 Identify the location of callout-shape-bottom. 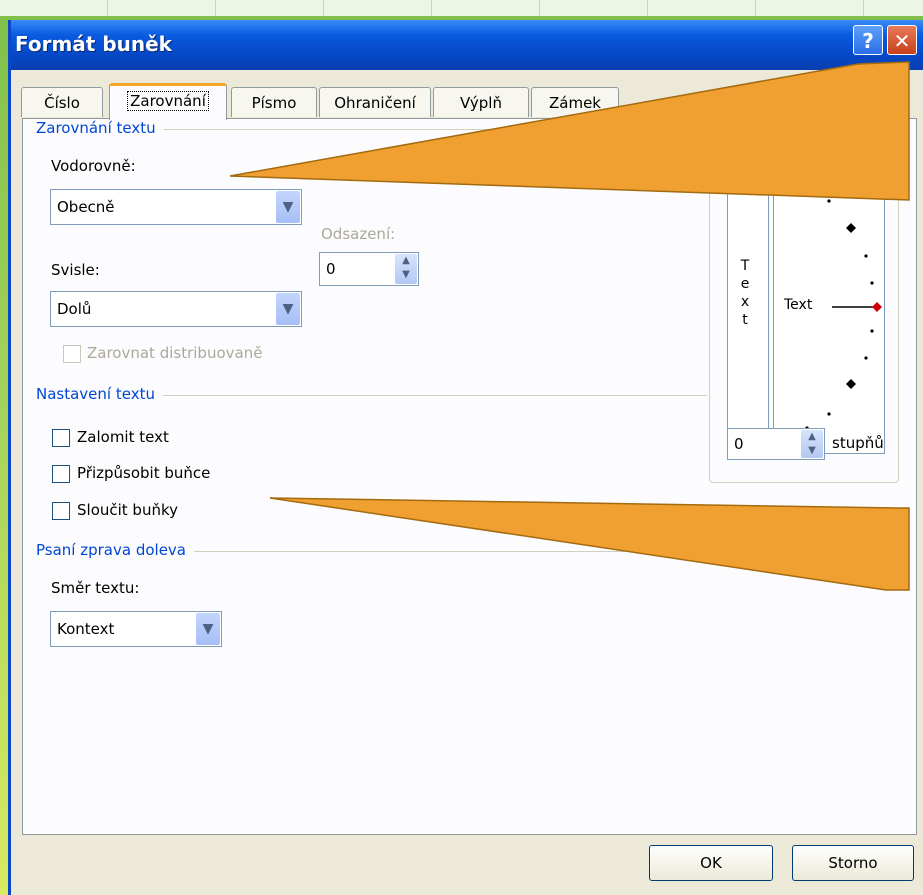
(589, 544).